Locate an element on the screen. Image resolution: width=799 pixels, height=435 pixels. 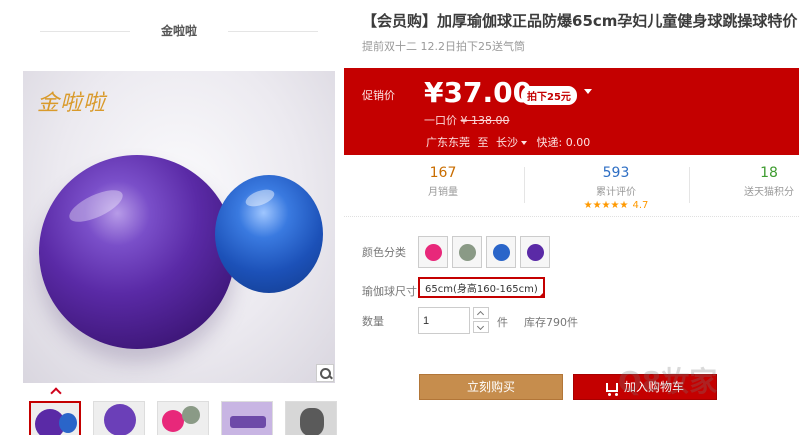
color-label: 颜色分类 is located at coordinates (384, 252).